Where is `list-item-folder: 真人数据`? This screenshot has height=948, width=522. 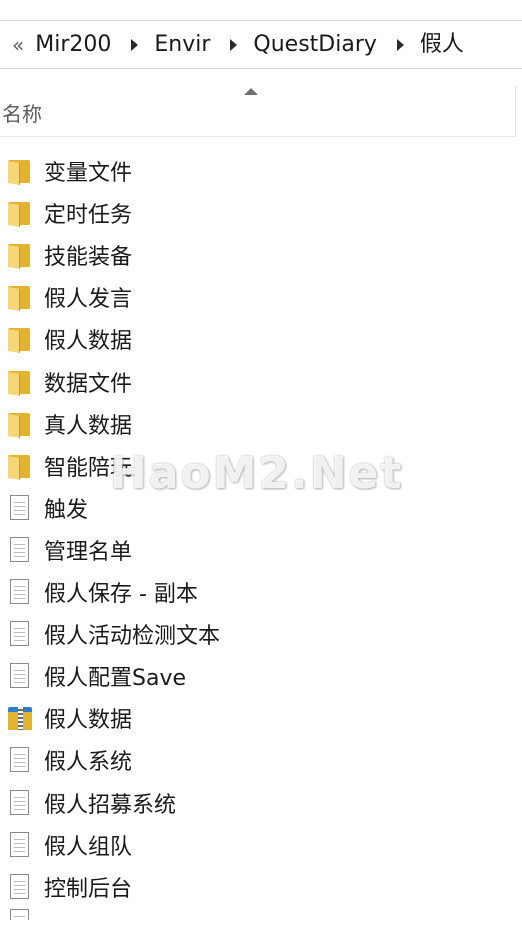
list-item-folder: 真人数据 is located at coordinates (200, 424).